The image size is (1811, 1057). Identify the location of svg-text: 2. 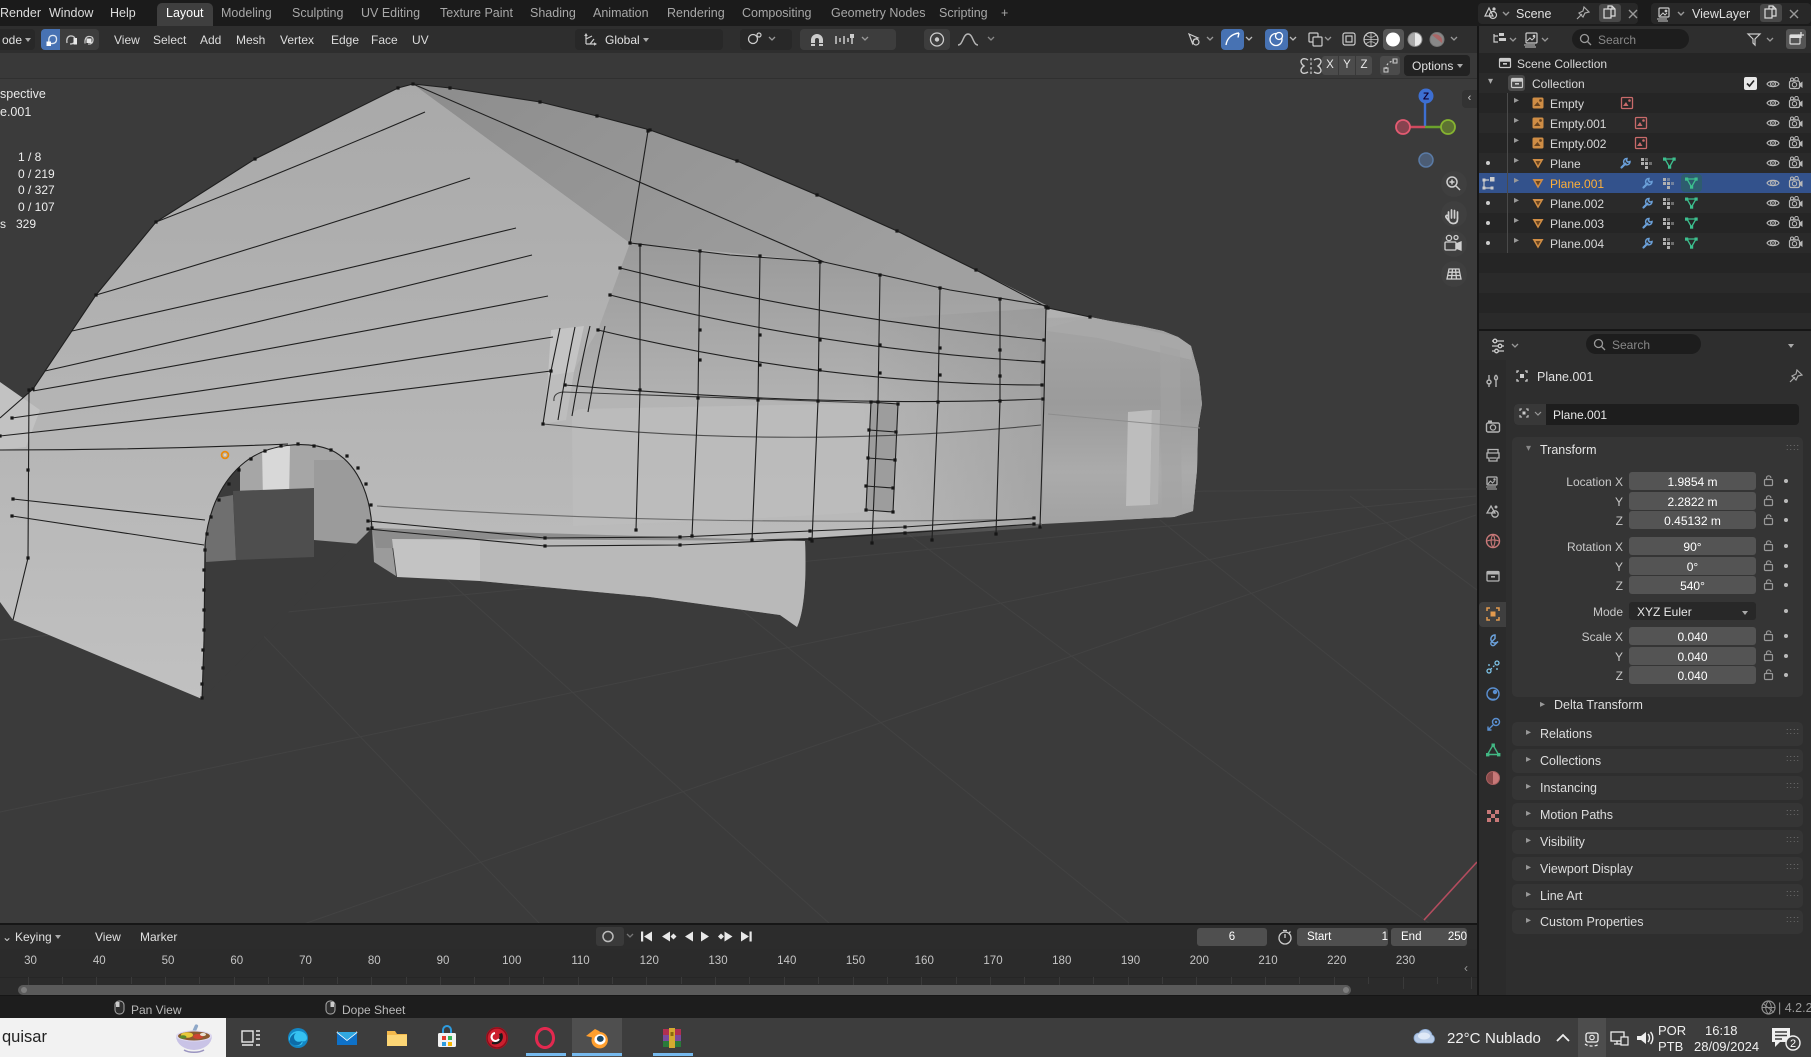
(1793, 1044).